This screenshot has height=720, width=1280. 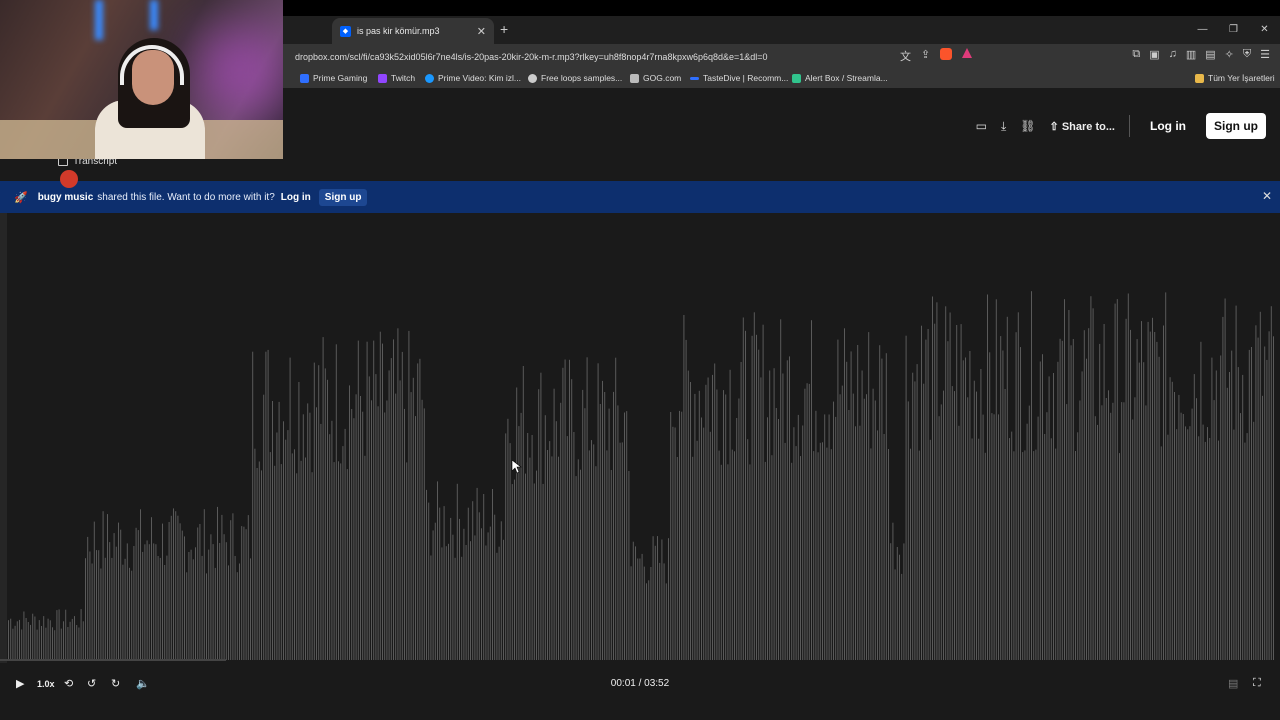 What do you see at coordinates (655, 78) in the screenshot?
I see `bookmark-gog: GOG.com` at bounding box center [655, 78].